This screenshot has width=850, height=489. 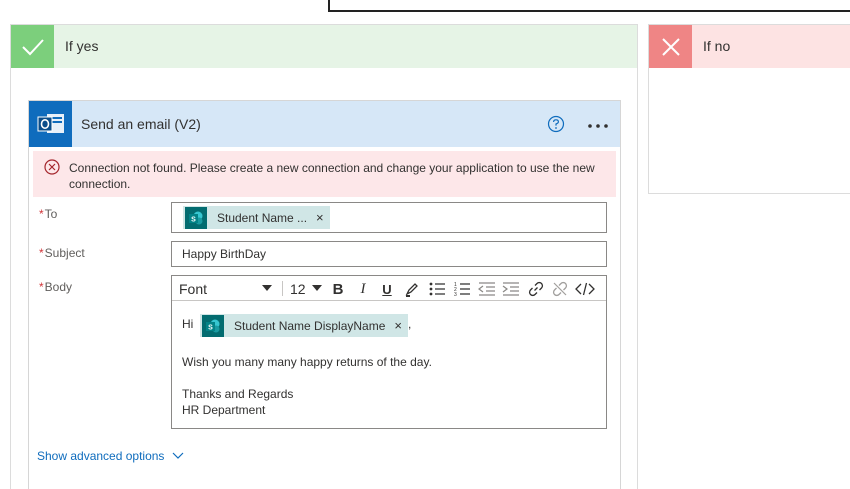 I want to click on body-dynamic-token: S Student Name DisplayName ×, so click(x=304, y=325).